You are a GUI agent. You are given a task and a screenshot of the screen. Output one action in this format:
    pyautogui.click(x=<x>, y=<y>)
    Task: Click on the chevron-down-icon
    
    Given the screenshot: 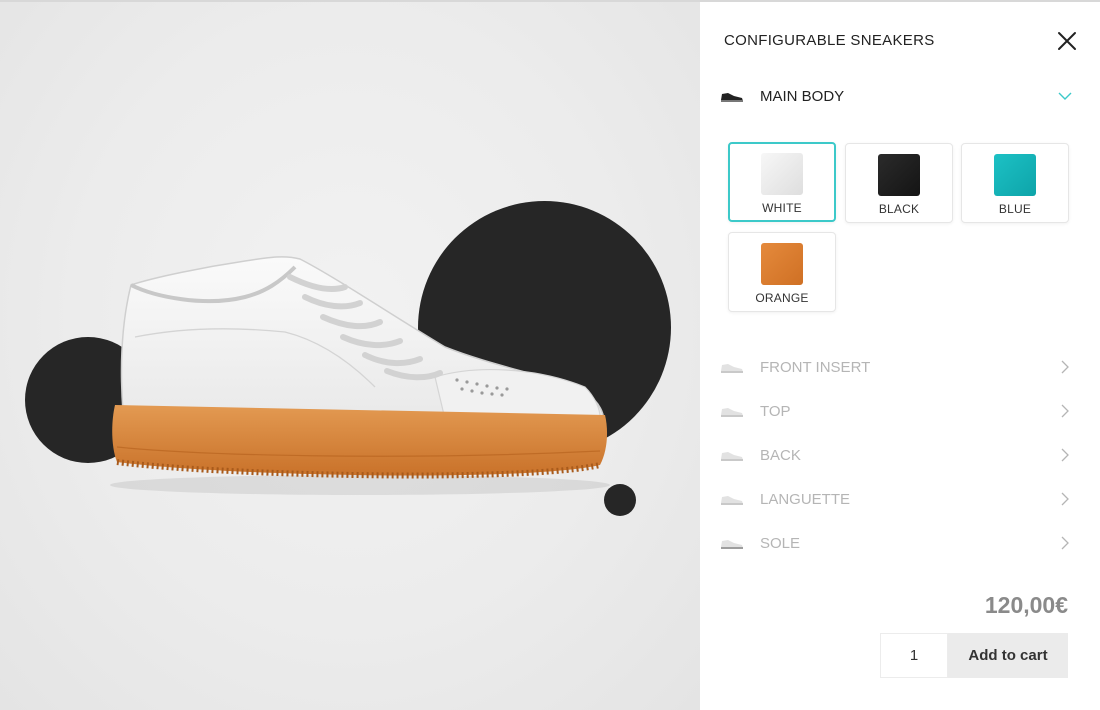 What is the action you would take?
    pyautogui.click(x=1065, y=96)
    